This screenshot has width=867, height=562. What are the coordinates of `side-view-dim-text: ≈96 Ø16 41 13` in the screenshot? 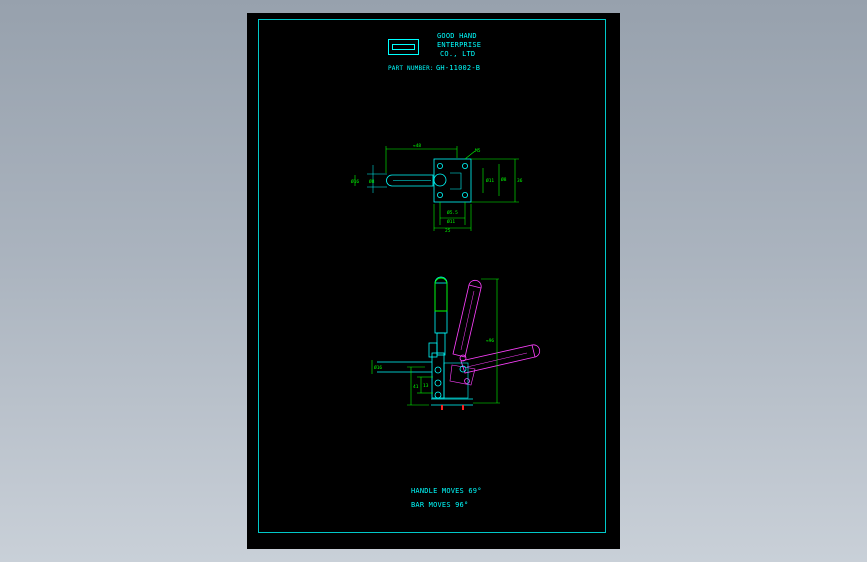 It's located at (434, 364).